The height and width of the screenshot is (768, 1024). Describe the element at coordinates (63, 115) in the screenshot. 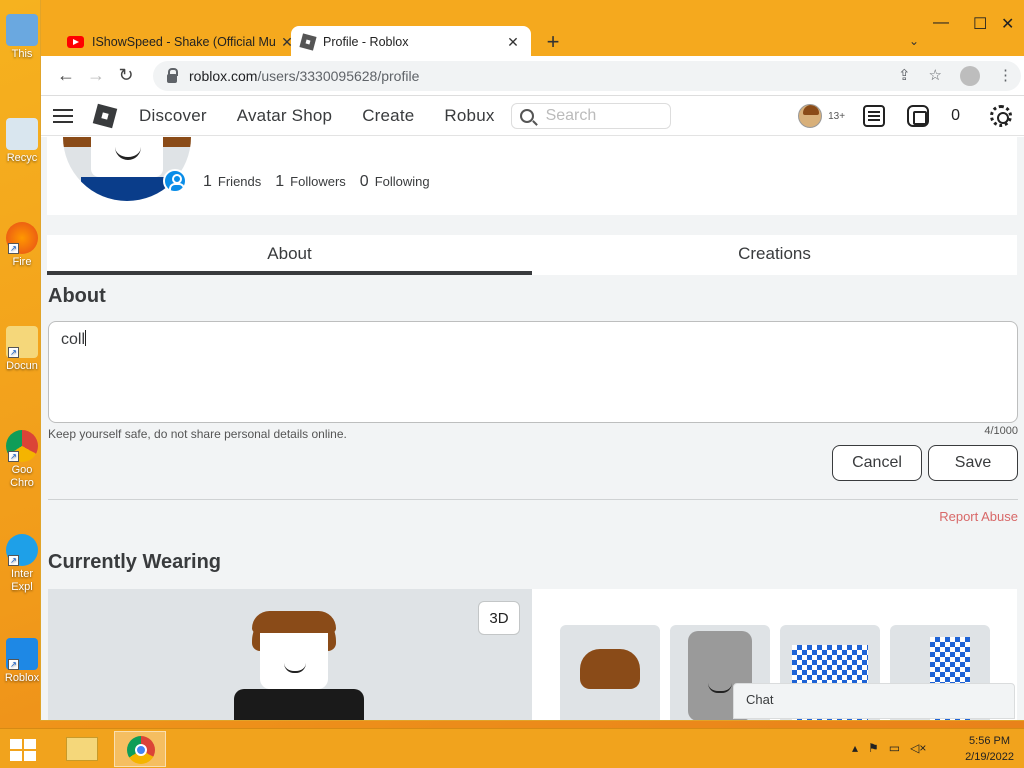

I see `hamburger-menu-icon` at that location.